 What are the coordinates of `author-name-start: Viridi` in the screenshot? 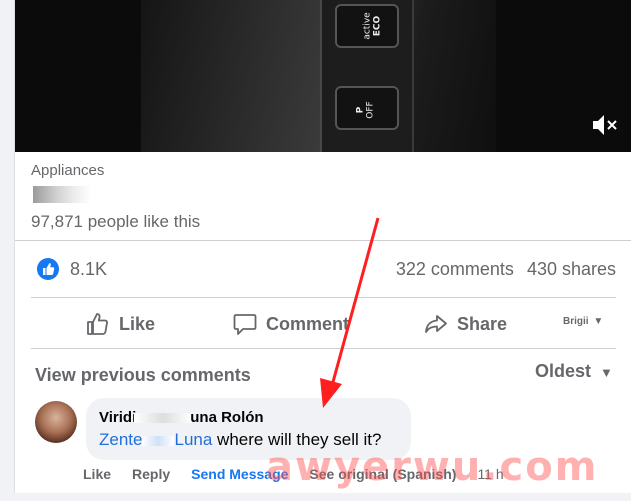 It's located at (118, 417).